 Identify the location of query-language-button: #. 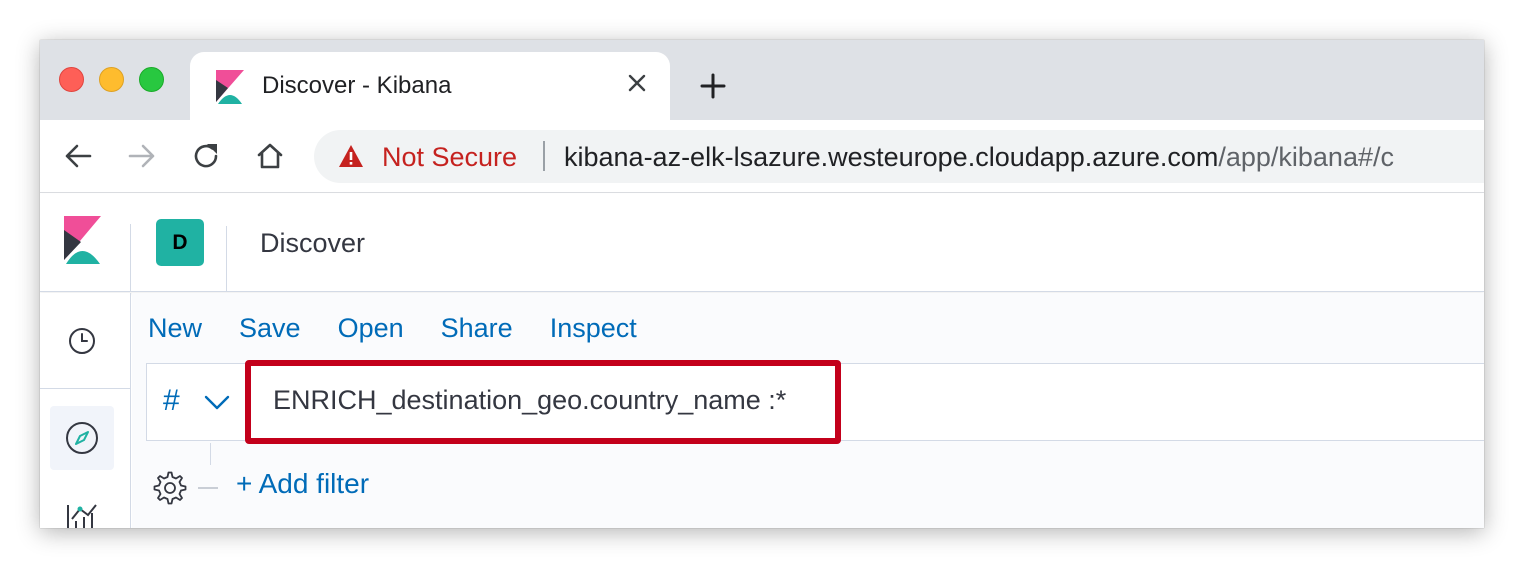
(171, 401).